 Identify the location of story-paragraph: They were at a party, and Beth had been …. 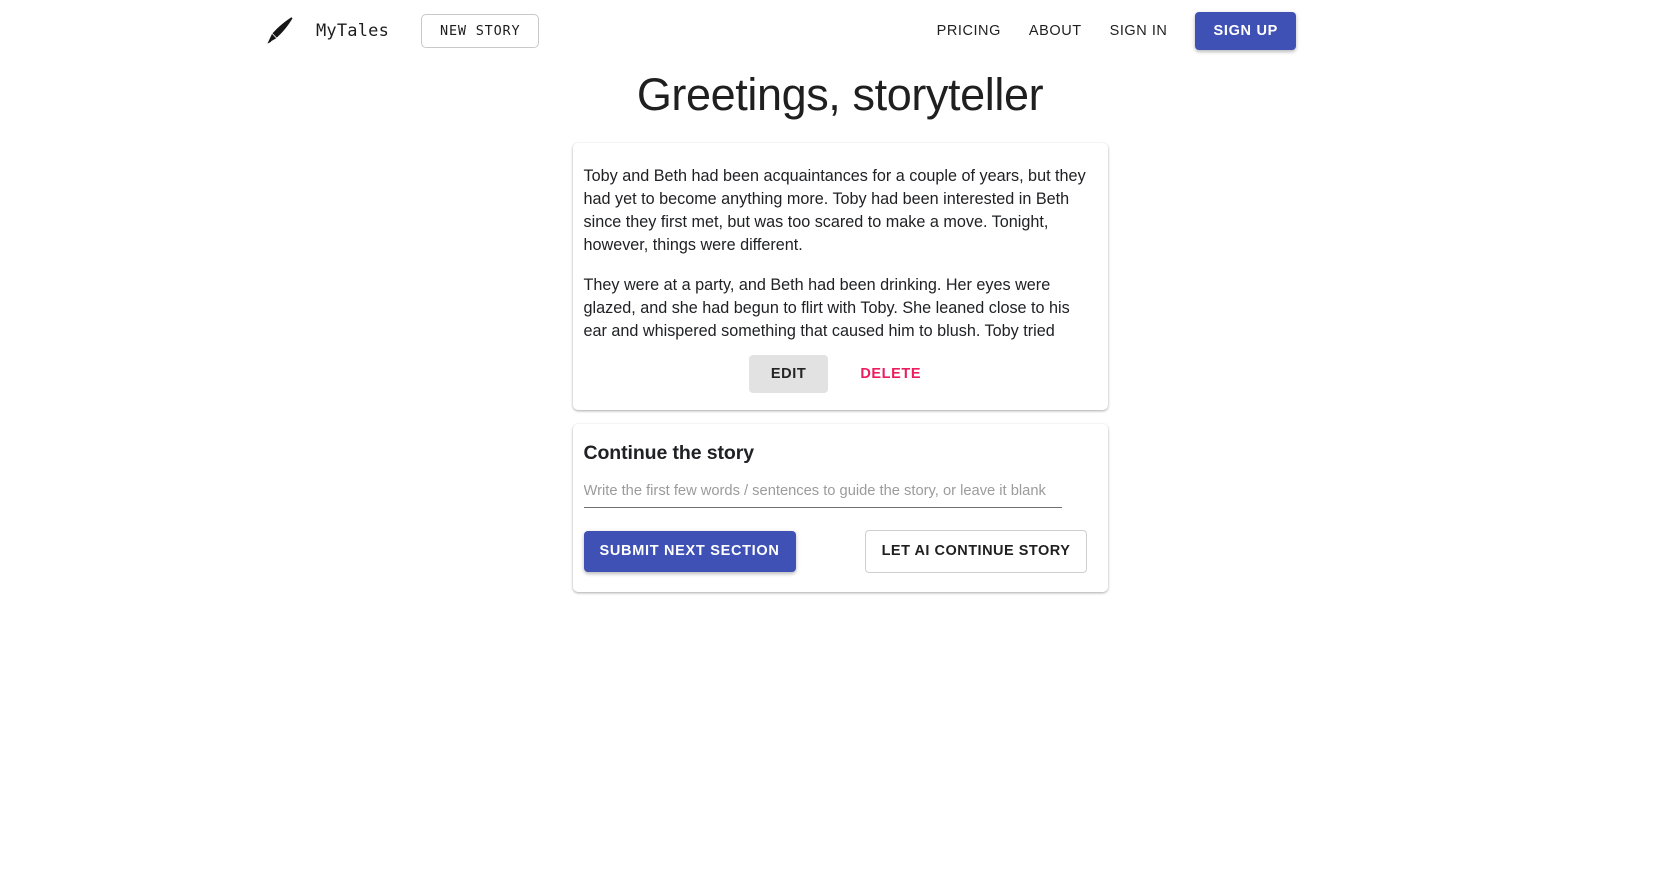
(826, 307).